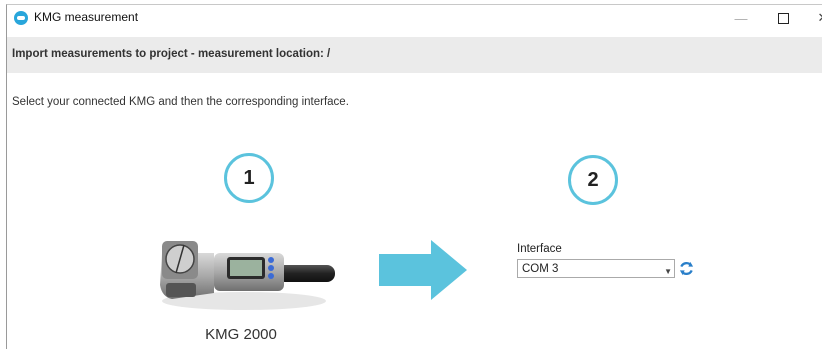 Image resolution: width=822 pixels, height=349 pixels. Describe the element at coordinates (741, 18) in the screenshot. I see `minimize-button: —` at that location.